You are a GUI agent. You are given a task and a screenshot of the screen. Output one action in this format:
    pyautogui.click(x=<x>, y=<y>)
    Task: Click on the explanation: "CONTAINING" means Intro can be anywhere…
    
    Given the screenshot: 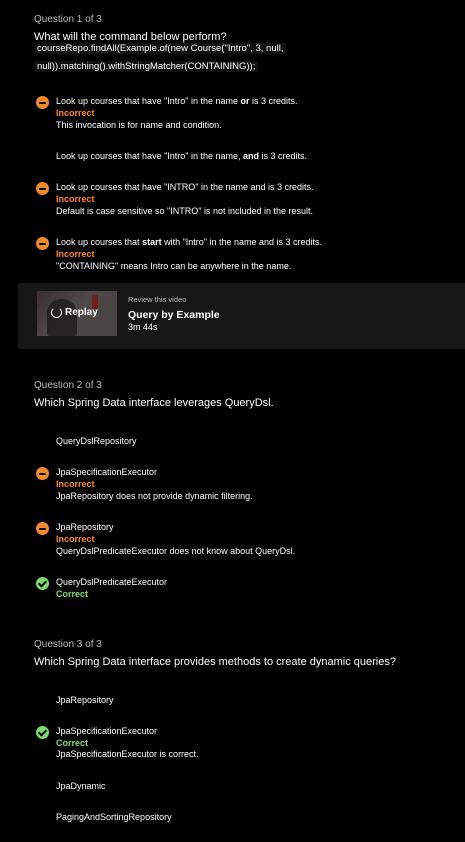 What is the action you would take?
    pyautogui.click(x=174, y=266)
    